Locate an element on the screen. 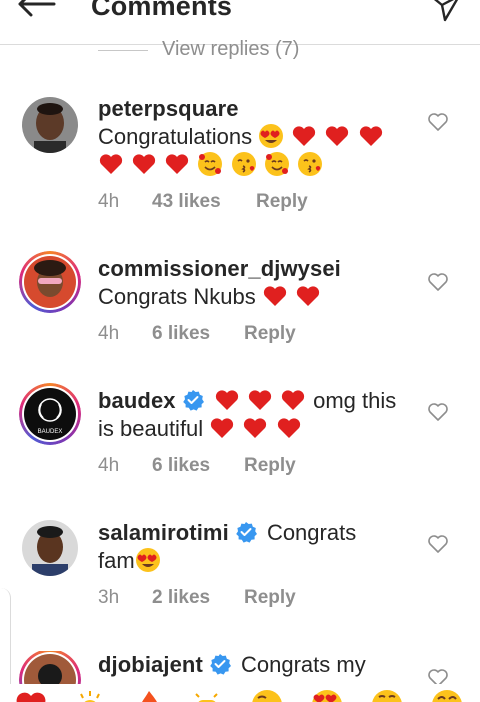 The image size is (480, 702). comment-username: djobiajent is located at coordinates (150, 664).